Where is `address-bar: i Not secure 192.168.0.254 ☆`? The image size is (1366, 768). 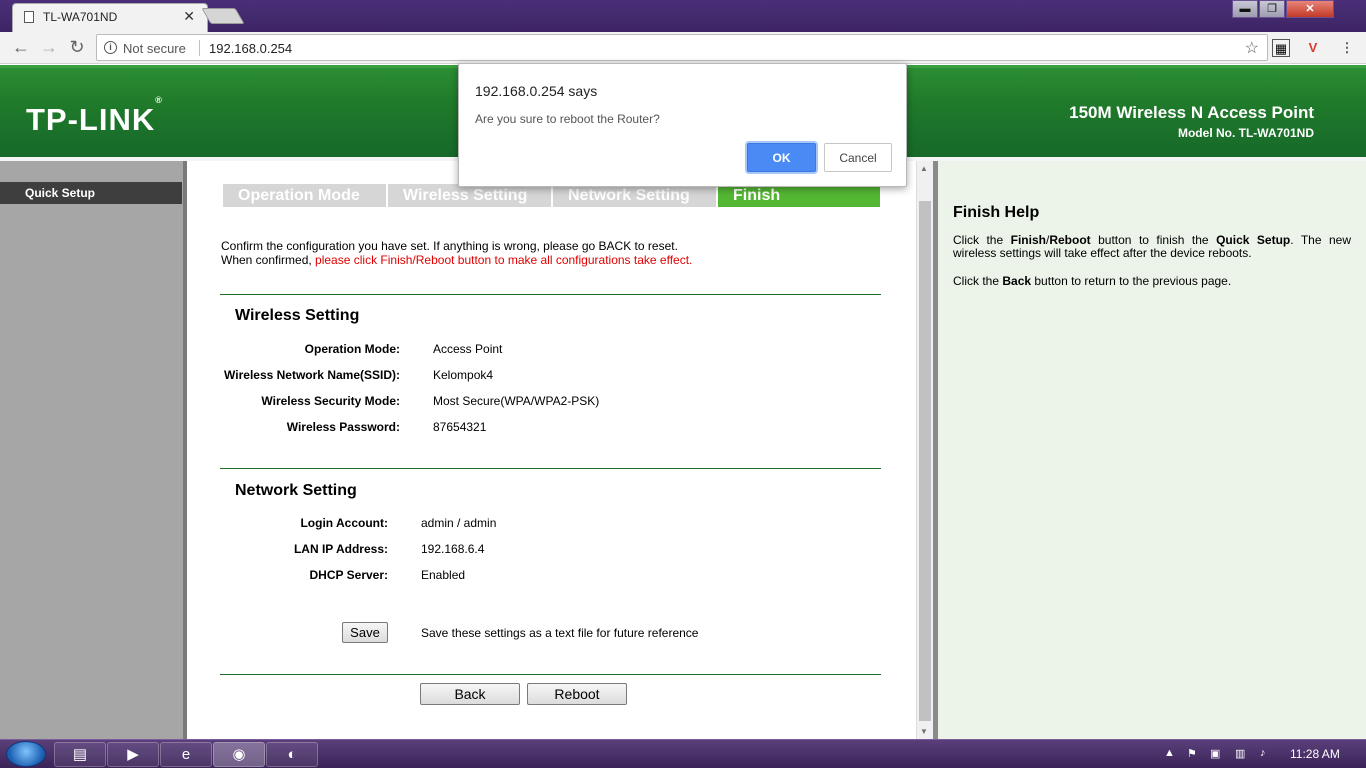
address-bar: i Not secure 192.168.0.254 ☆ is located at coordinates (682, 47).